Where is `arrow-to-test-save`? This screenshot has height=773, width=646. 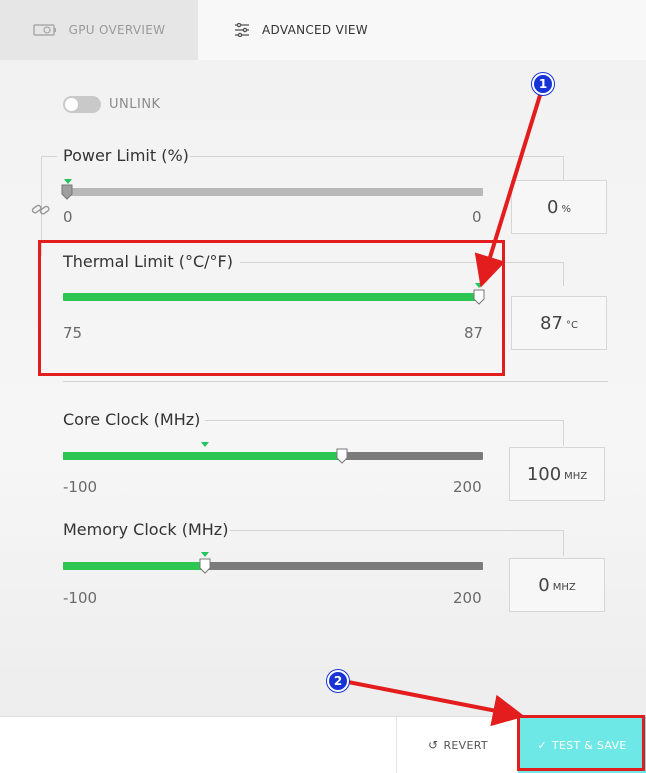
arrow-to-test-save is located at coordinates (436, 703).